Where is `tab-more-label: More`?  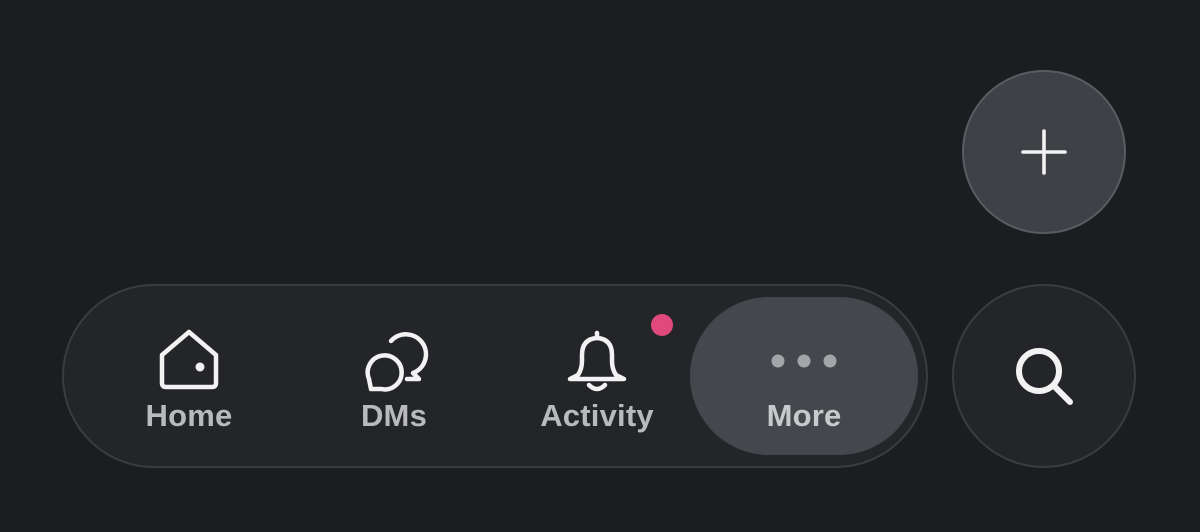
tab-more-label: More is located at coordinates (804, 415).